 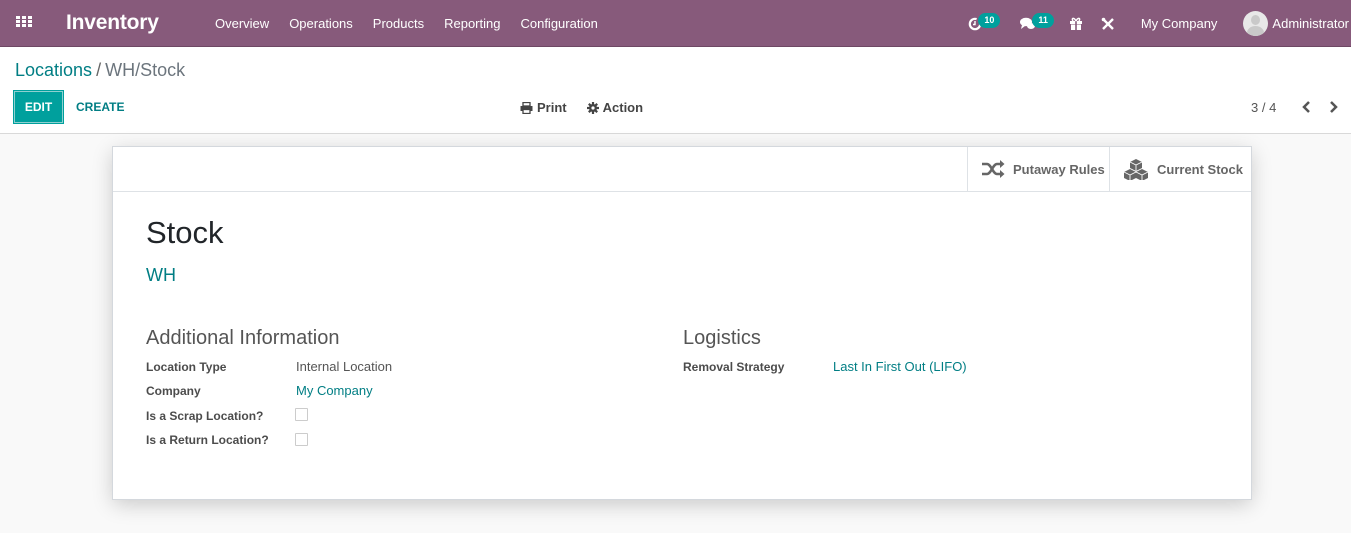 I want to click on smart-button-box: Putaway Rules Current Stock, so click(x=682, y=169).